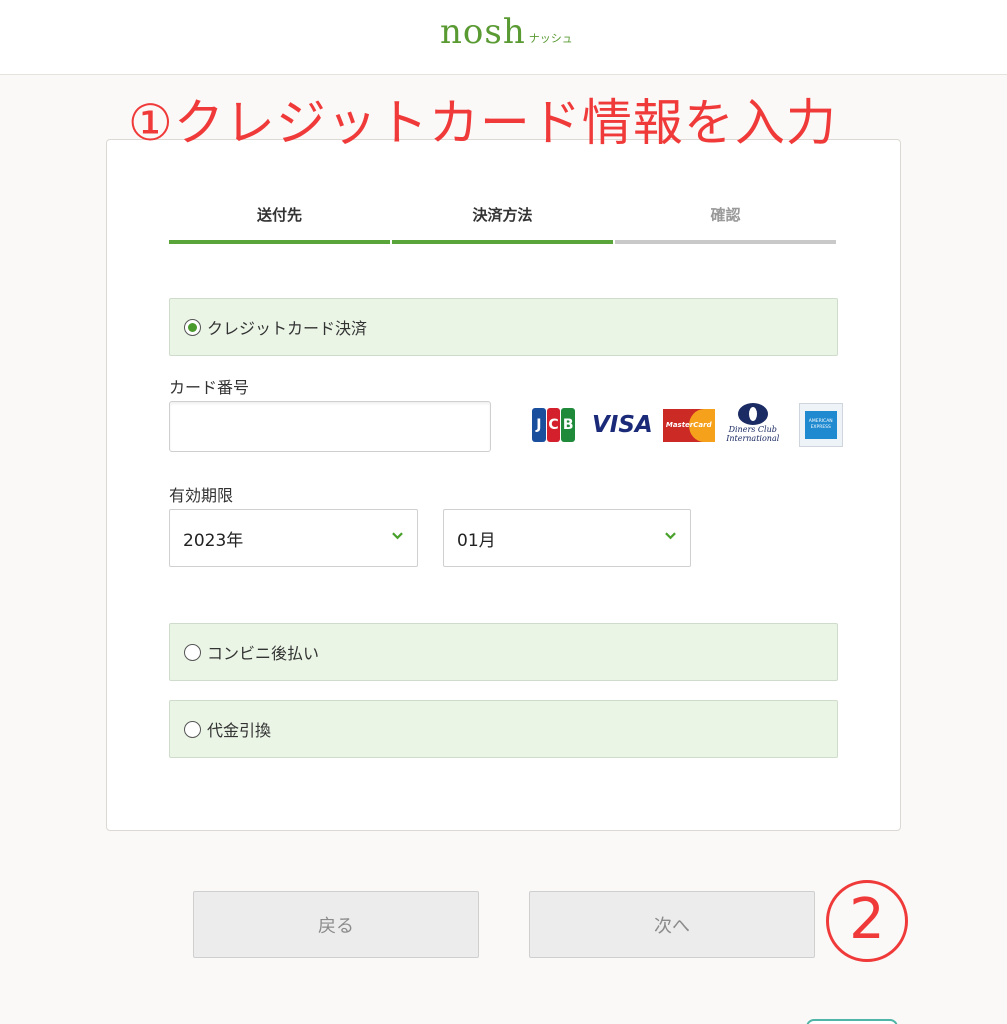  What do you see at coordinates (293, 538) in the screenshot?
I see `expiry-year-select: 2023年` at bounding box center [293, 538].